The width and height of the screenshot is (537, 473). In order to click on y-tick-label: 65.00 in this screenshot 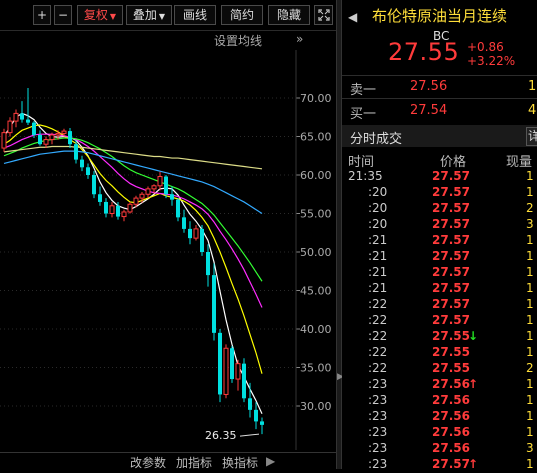, I will do `click(316, 137)`.